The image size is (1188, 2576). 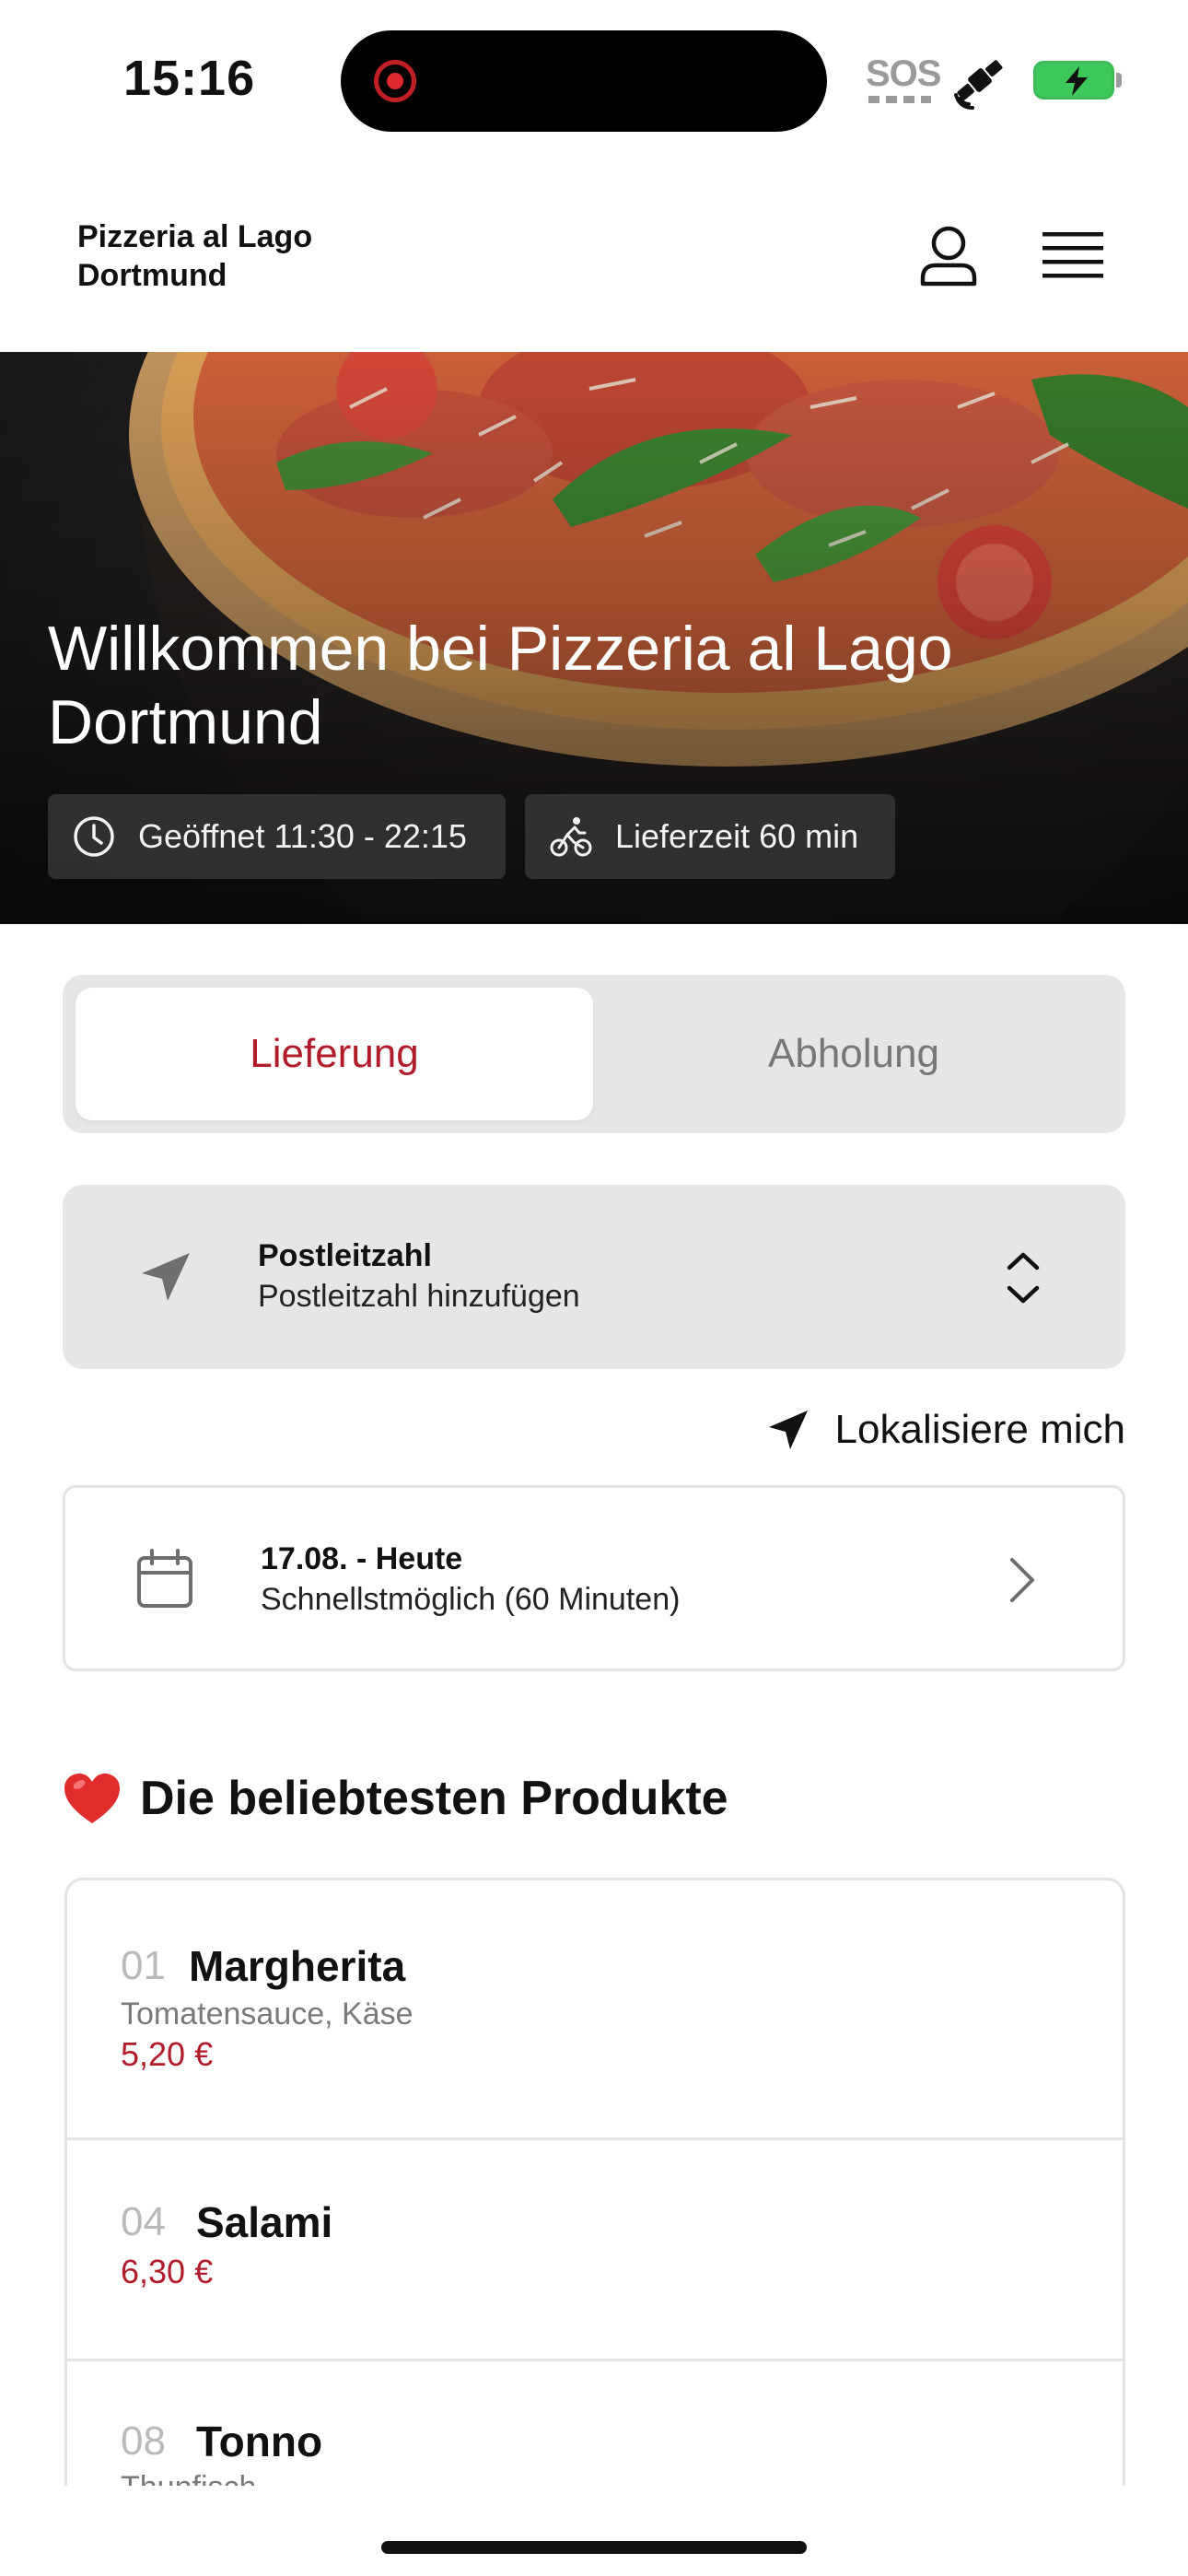 I want to click on hero-title: Willkommen bei Pizzeria al Lago Dortmund, so click(x=500, y=685).